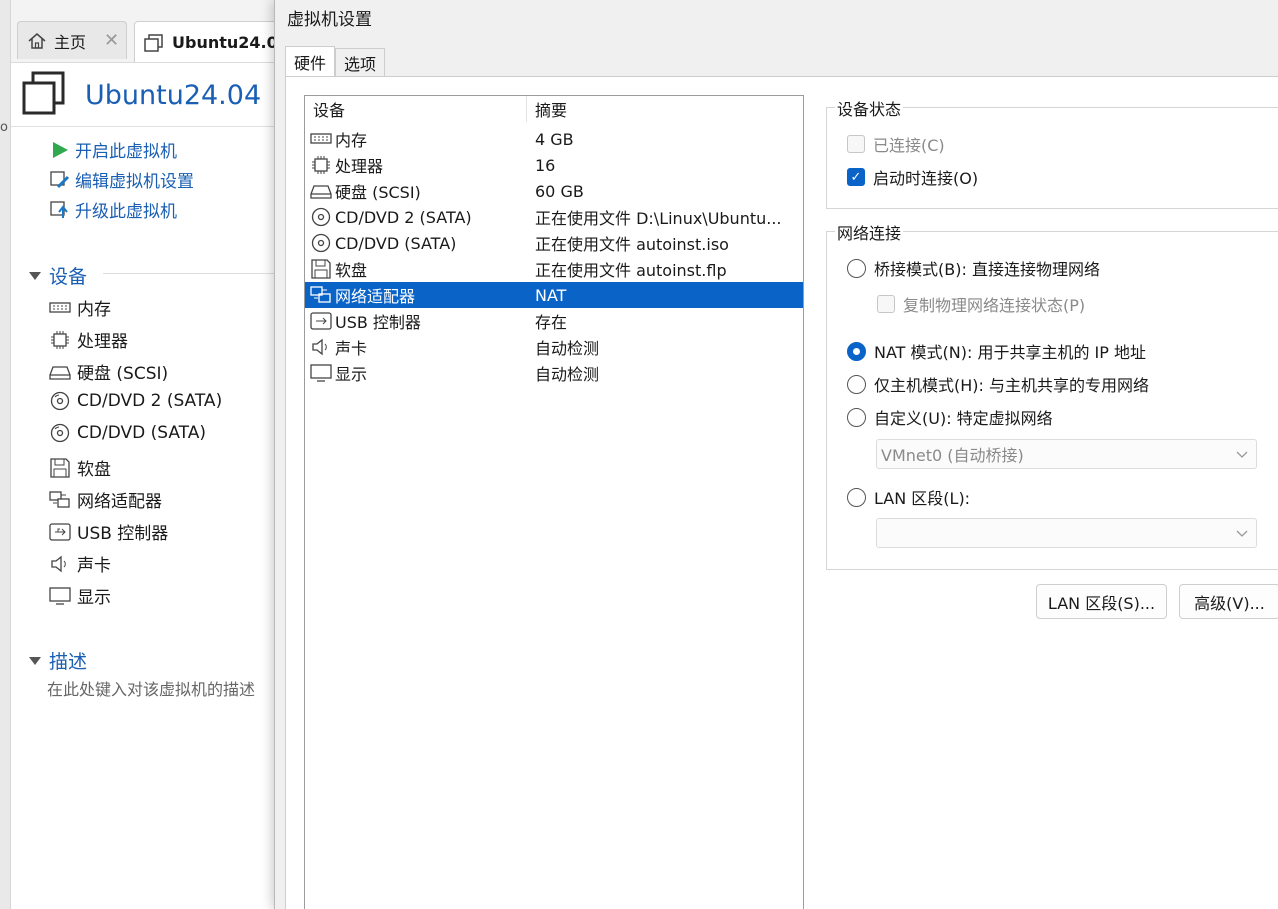 The height and width of the screenshot is (909, 1278). I want to click on close-tab-icon: ✕, so click(111, 40).